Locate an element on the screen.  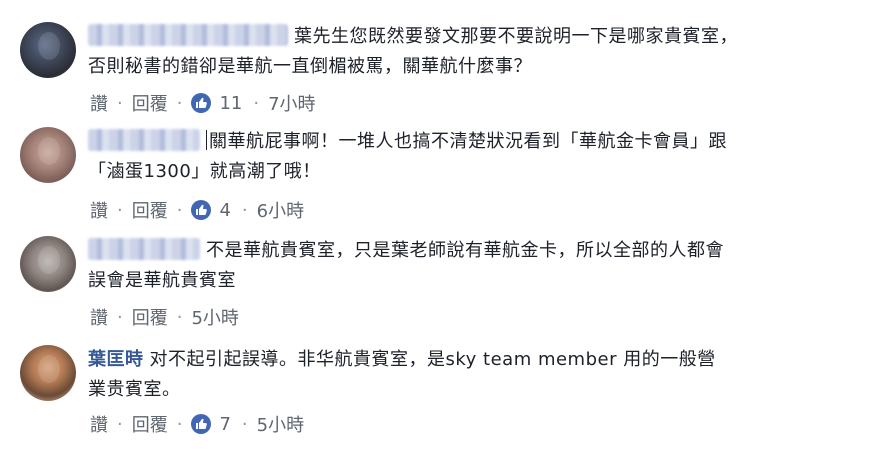
timestamp: 6小時 is located at coordinates (280, 210).